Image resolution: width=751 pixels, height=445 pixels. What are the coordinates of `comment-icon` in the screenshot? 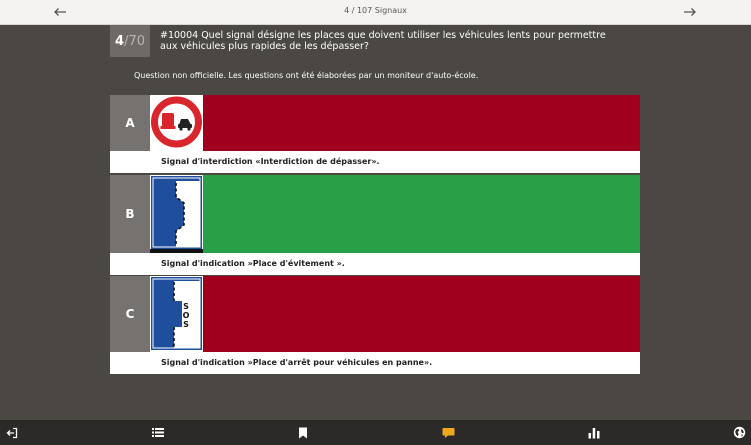 It's located at (448, 432).